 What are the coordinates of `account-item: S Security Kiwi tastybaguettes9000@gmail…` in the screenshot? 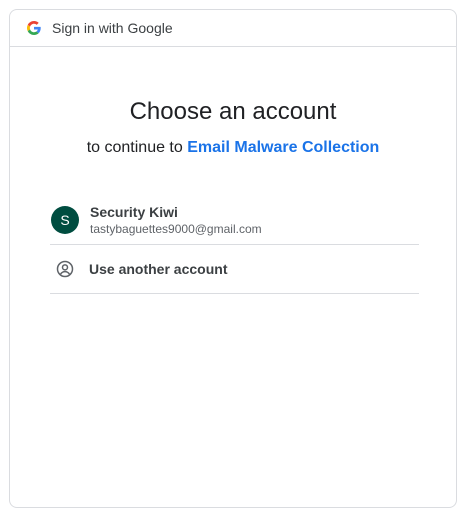 It's located at (234, 220).